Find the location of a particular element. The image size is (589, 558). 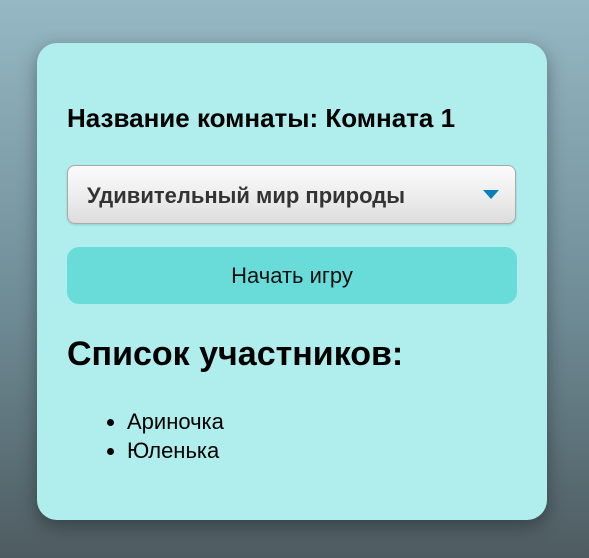

participant-item: Ариночка is located at coordinates (175, 421).